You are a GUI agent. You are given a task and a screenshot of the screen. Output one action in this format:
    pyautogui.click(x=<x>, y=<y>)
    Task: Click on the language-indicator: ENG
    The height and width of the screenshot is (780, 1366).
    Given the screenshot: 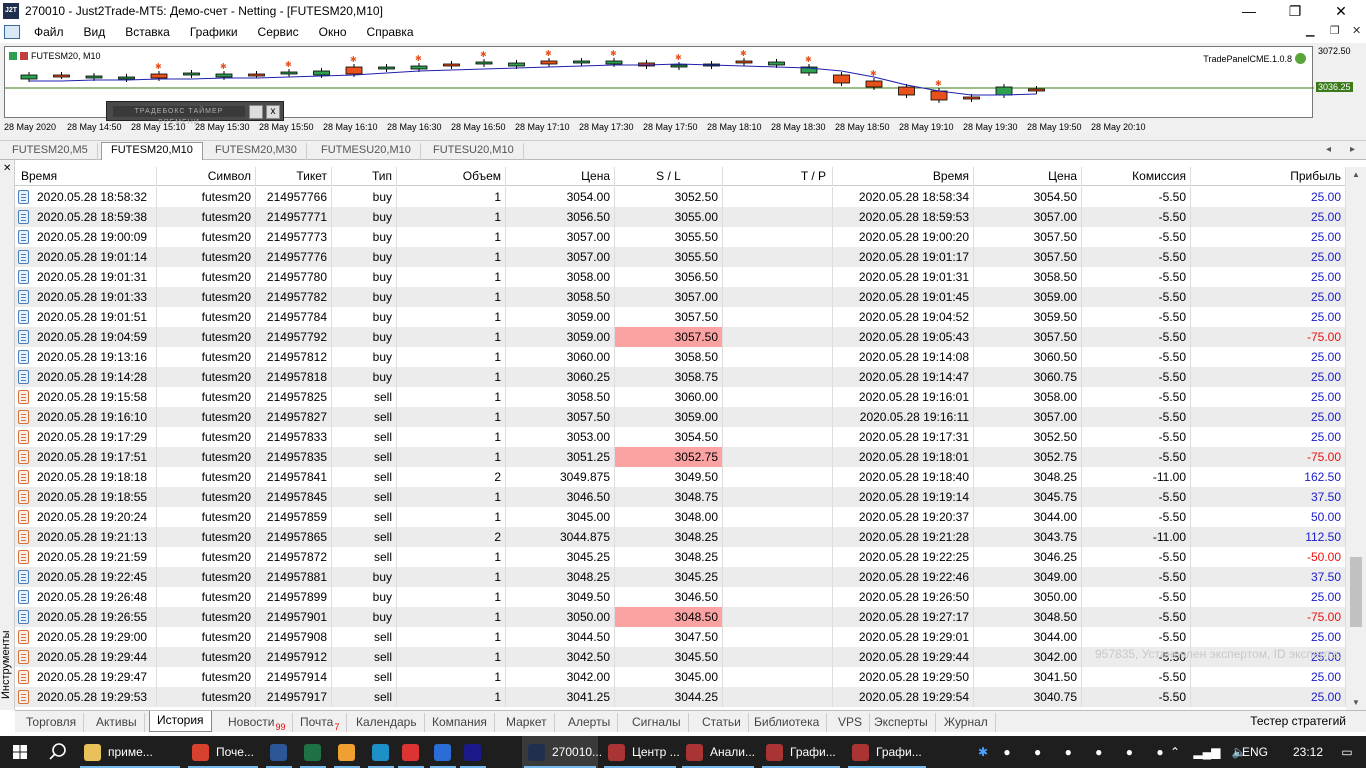 What is the action you would take?
    pyautogui.click(x=1255, y=752)
    